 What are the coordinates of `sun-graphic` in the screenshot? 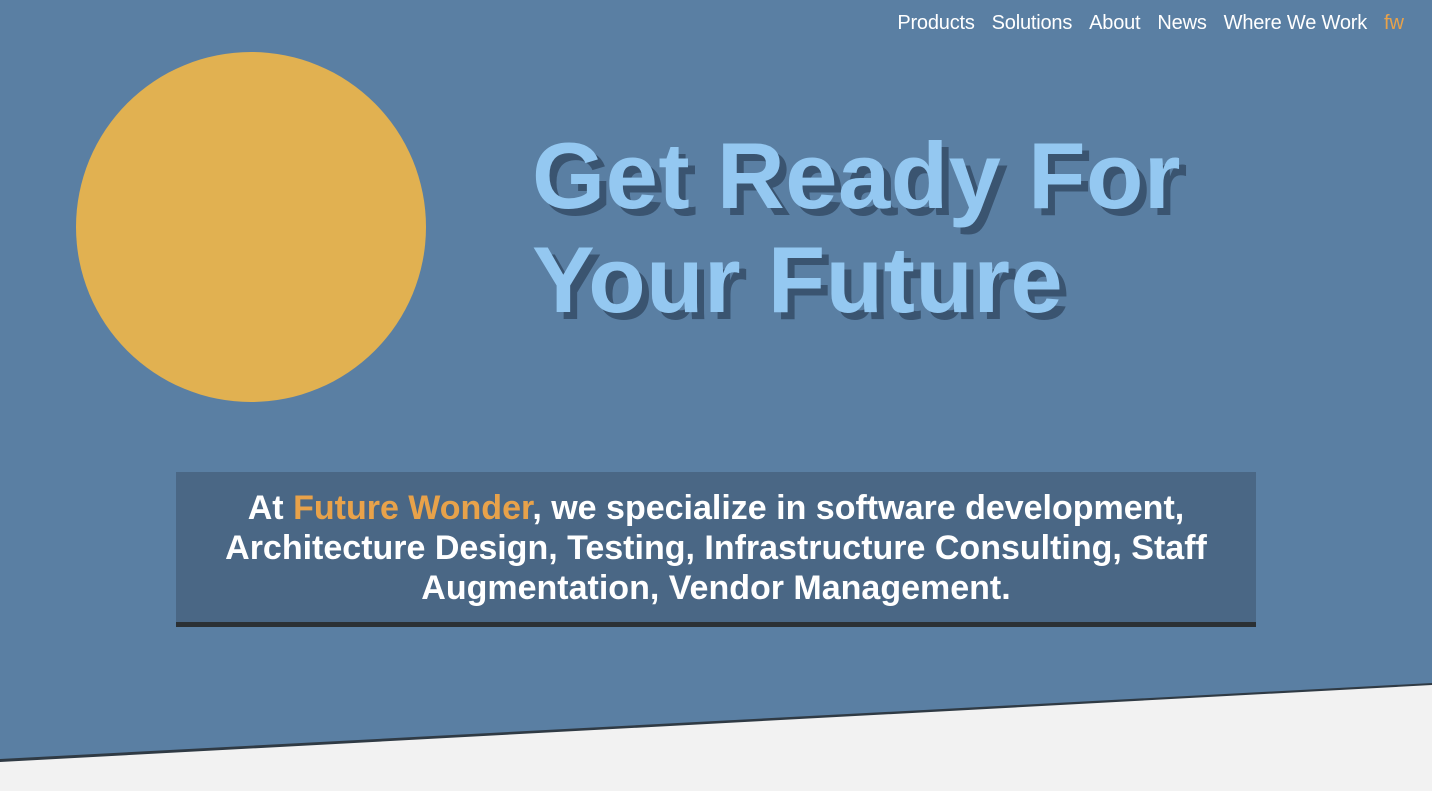 It's located at (251, 227).